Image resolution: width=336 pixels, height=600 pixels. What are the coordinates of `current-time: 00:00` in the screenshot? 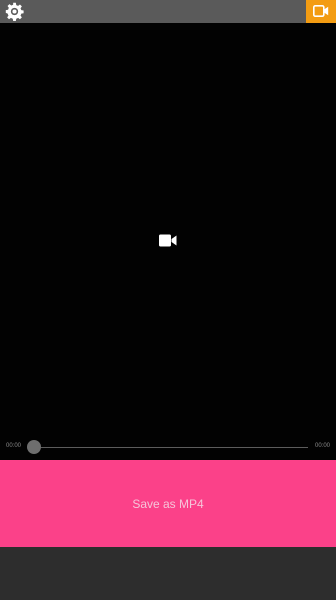 It's located at (14, 446).